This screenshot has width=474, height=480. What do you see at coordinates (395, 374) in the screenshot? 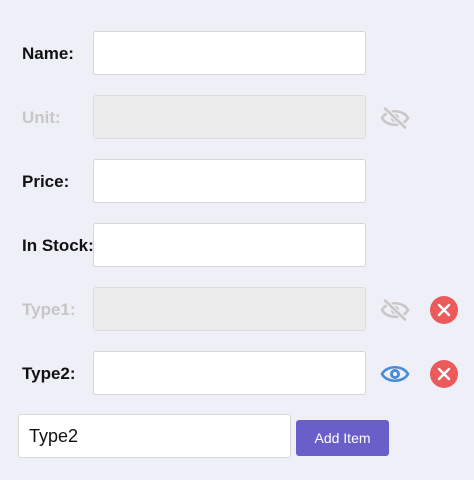
I see `eye-icon` at bounding box center [395, 374].